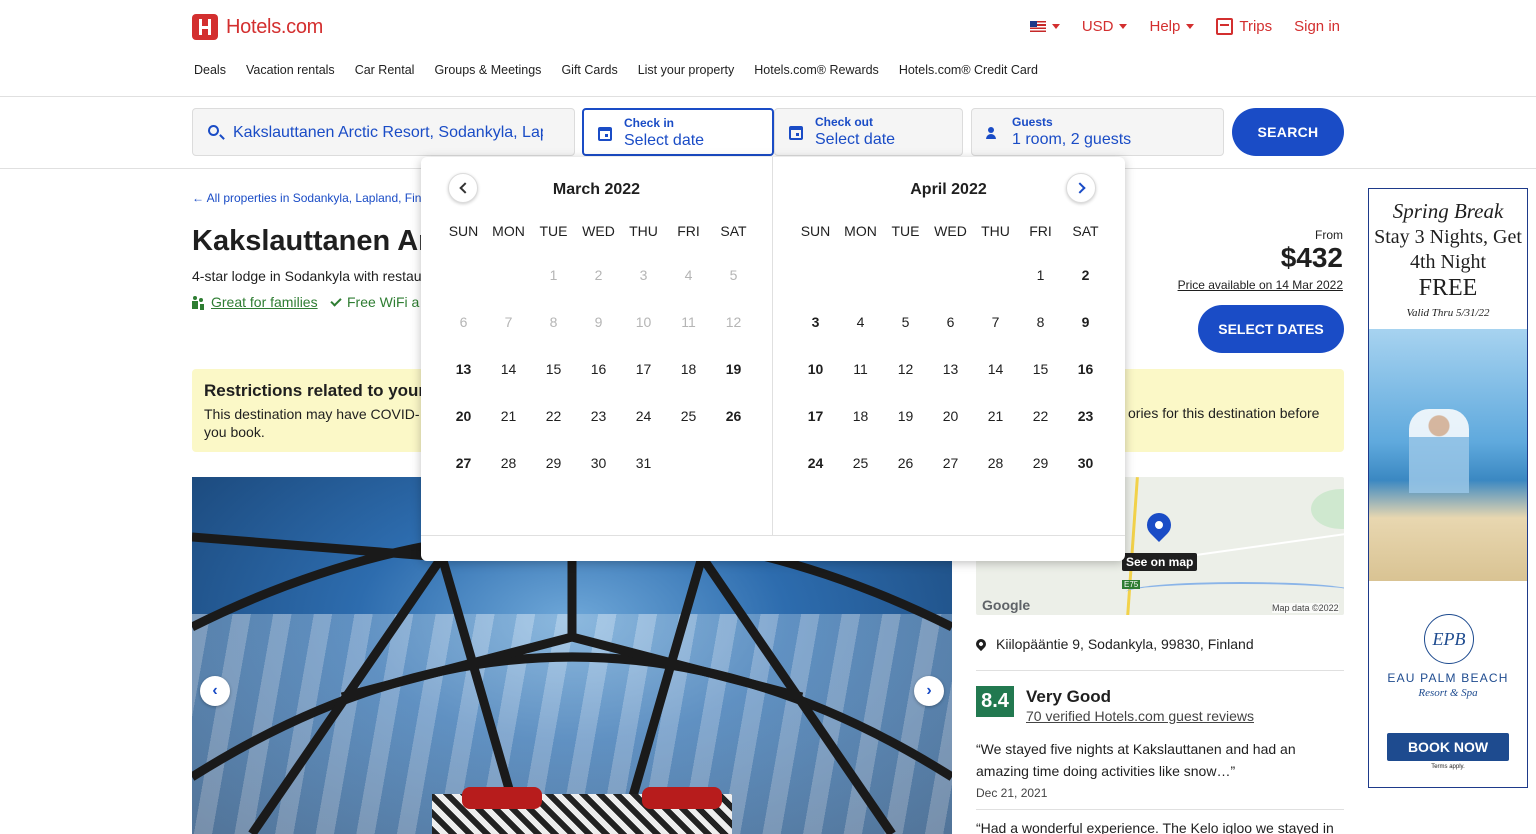 The height and width of the screenshot is (834, 1536). I want to click on nav-groups-meetings: Groups & Meetings, so click(487, 70).